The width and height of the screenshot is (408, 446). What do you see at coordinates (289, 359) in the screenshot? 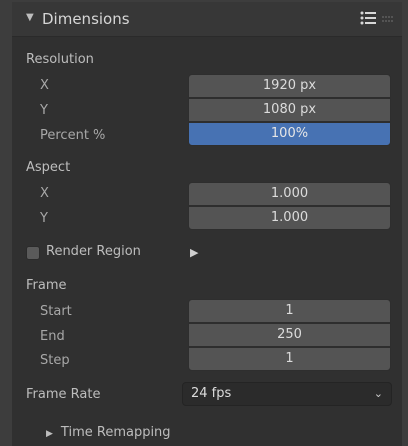
I see `frame-step-field: 1` at bounding box center [289, 359].